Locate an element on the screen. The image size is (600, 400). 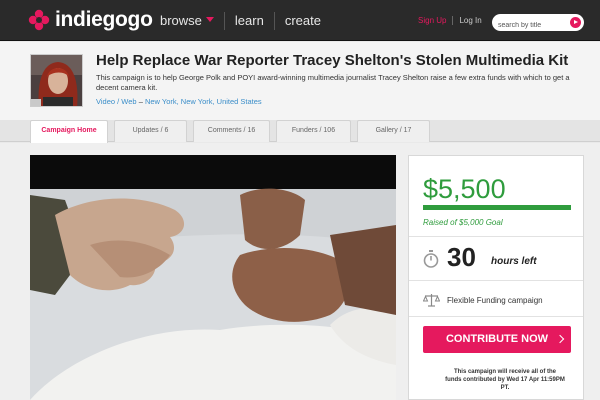
funding-progress-bar is located at coordinates (497, 207).